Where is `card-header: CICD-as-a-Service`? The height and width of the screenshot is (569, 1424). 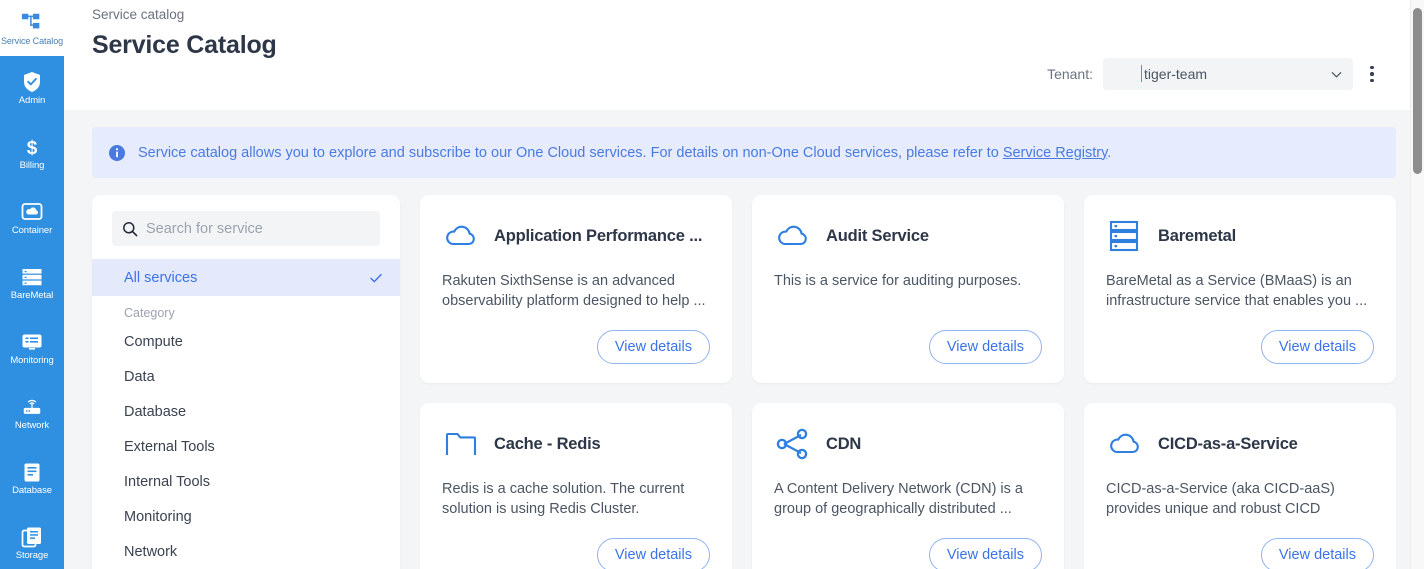
card-header: CICD-as-a-Service is located at coordinates (1240, 444).